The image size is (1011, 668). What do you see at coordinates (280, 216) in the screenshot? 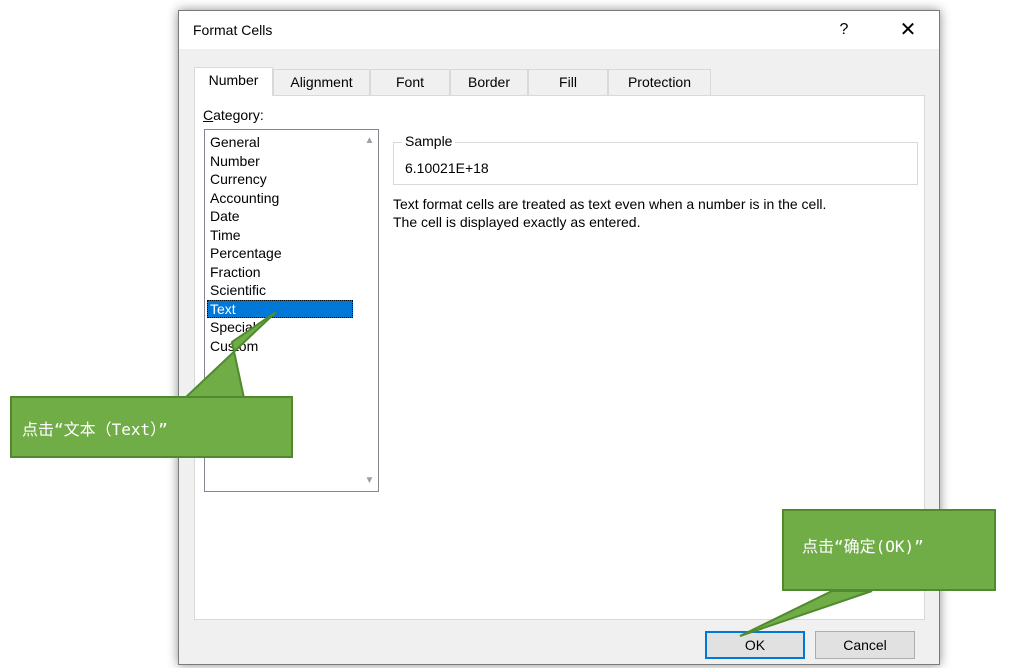
I see `category-item-date: Date` at bounding box center [280, 216].